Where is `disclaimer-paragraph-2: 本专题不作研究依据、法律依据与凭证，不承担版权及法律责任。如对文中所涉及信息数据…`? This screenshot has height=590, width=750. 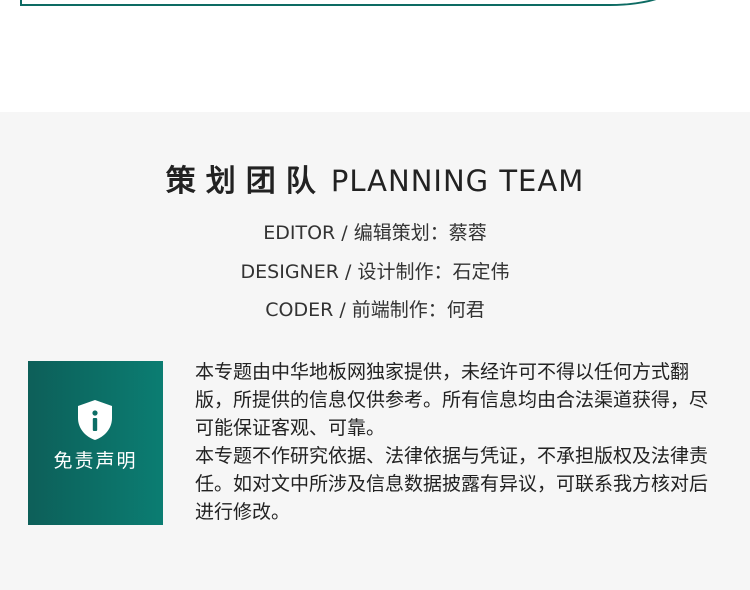
disclaimer-paragraph-2: 本专题不作研究依据、法律依据与凭证，不承担版权及法律责任。如对文中所涉及信息数据… is located at coordinates (452, 484).